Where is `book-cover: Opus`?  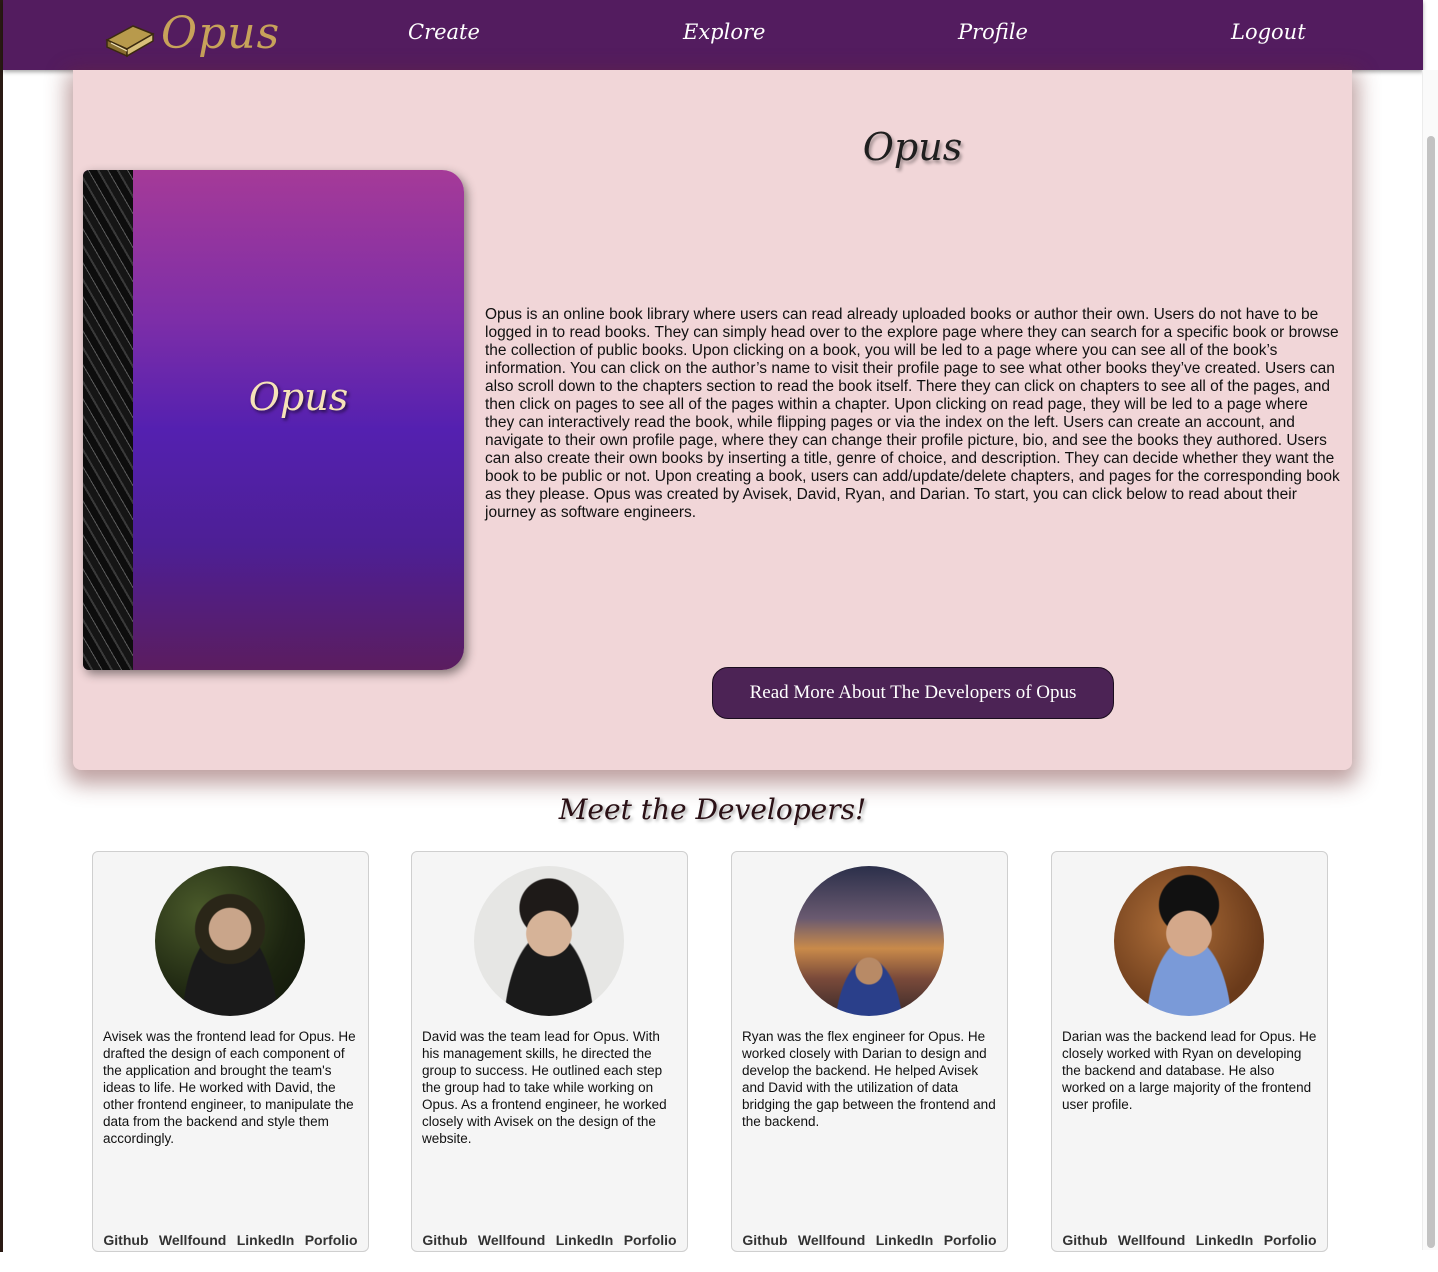
book-cover: Opus is located at coordinates (273, 420).